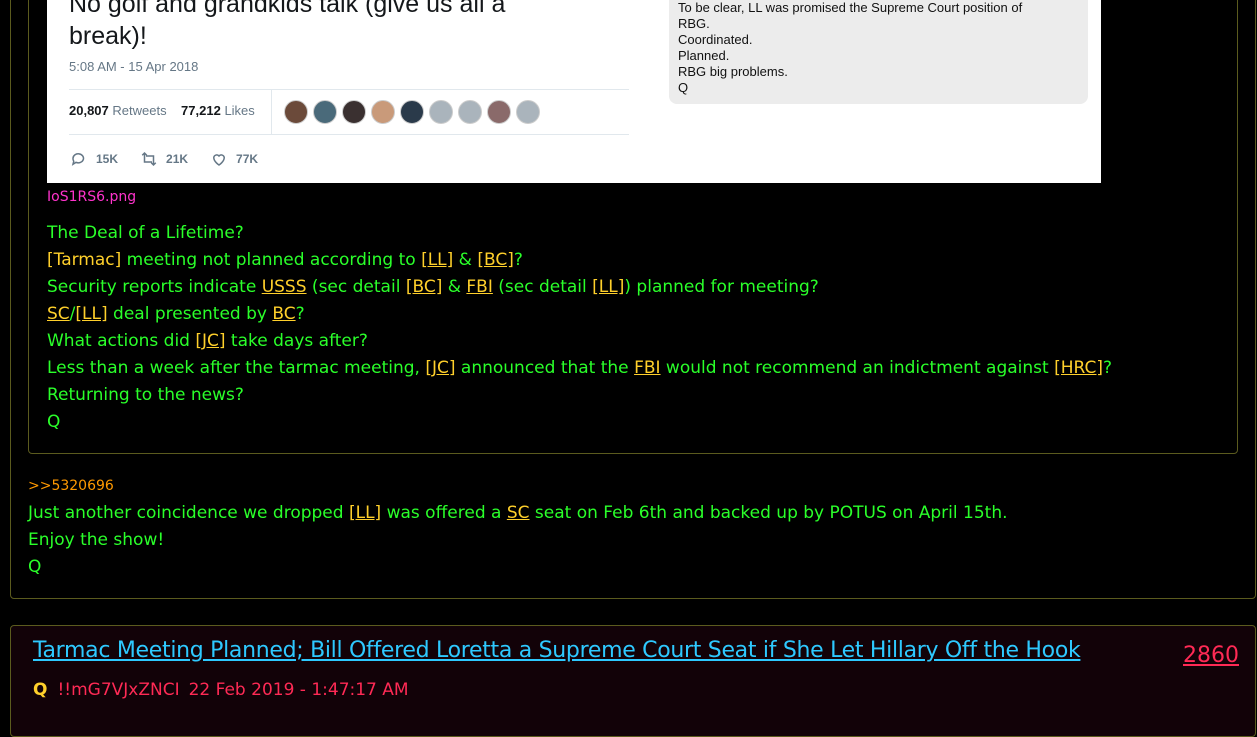  What do you see at coordinates (40, 690) in the screenshot?
I see `author-badge: Q` at bounding box center [40, 690].